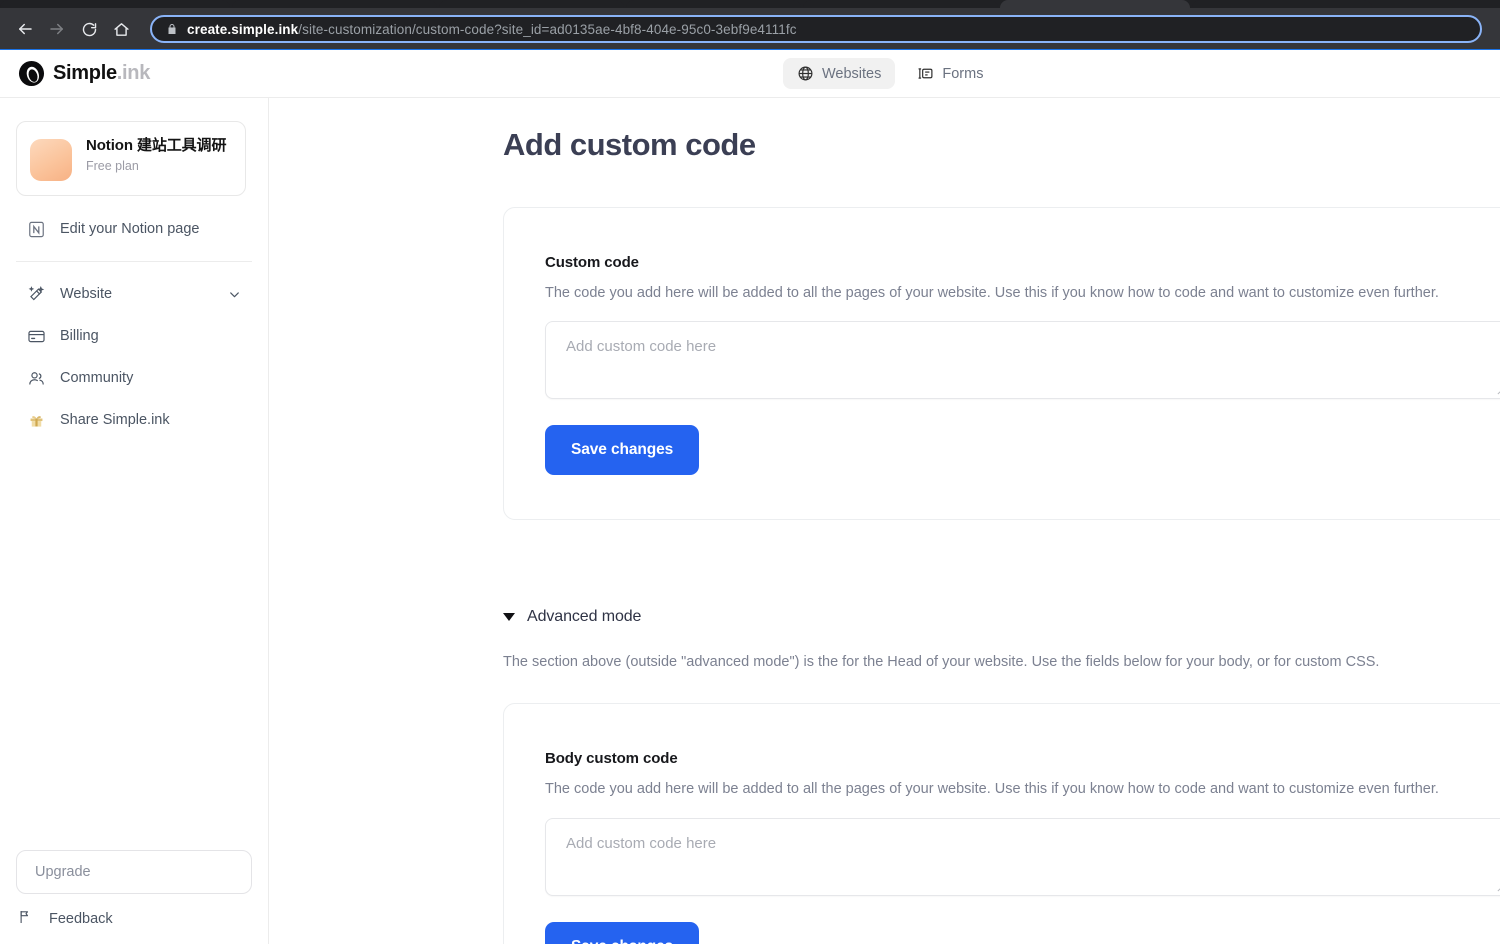 Image resolution: width=1500 pixels, height=944 pixels. Describe the element at coordinates (134, 336) in the screenshot. I see `sidebar-item-billing: Billing` at that location.